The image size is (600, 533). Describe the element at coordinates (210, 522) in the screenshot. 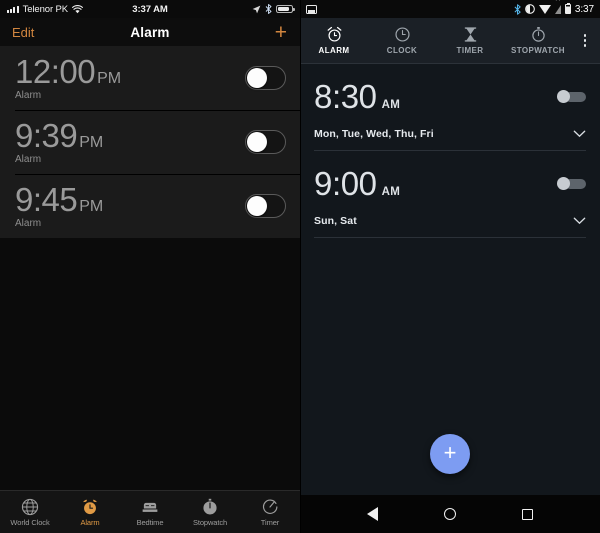

I see `tab-label: Stopwatch` at that location.